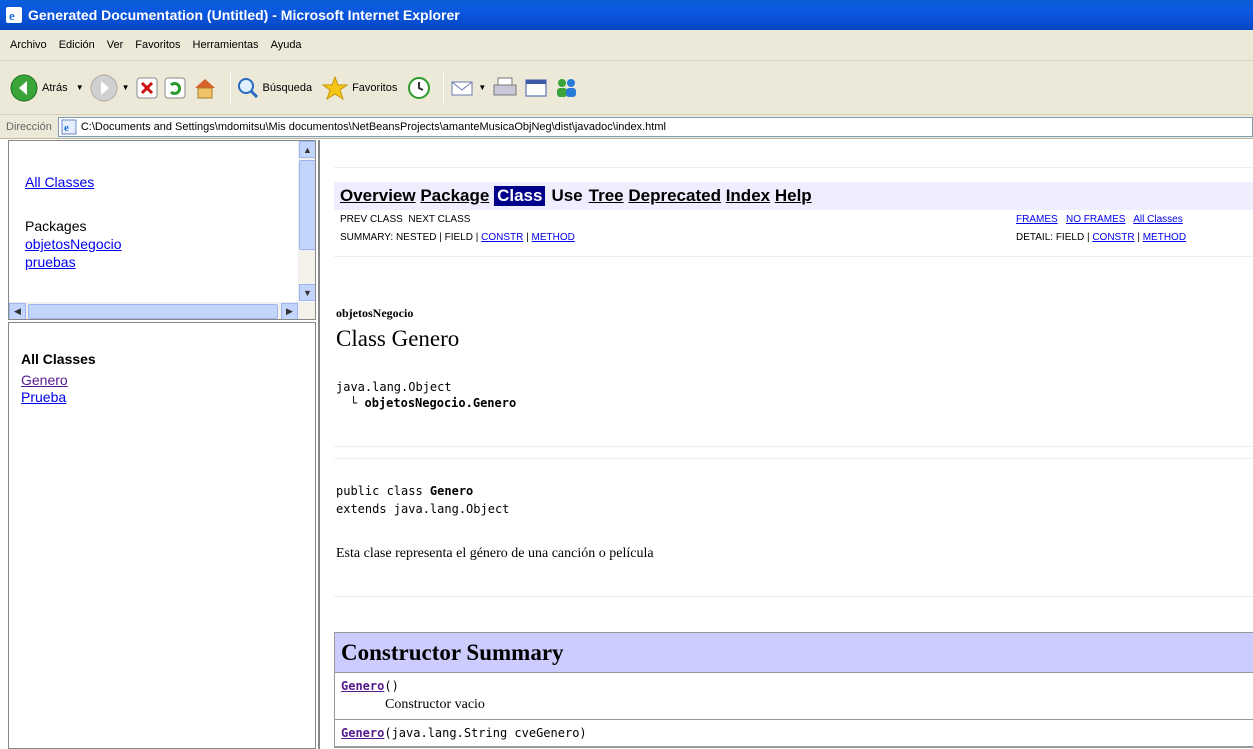 The width and height of the screenshot is (1253, 749). Describe the element at coordinates (307, 292) in the screenshot. I see `scroll-down-icon: ▼` at that location.